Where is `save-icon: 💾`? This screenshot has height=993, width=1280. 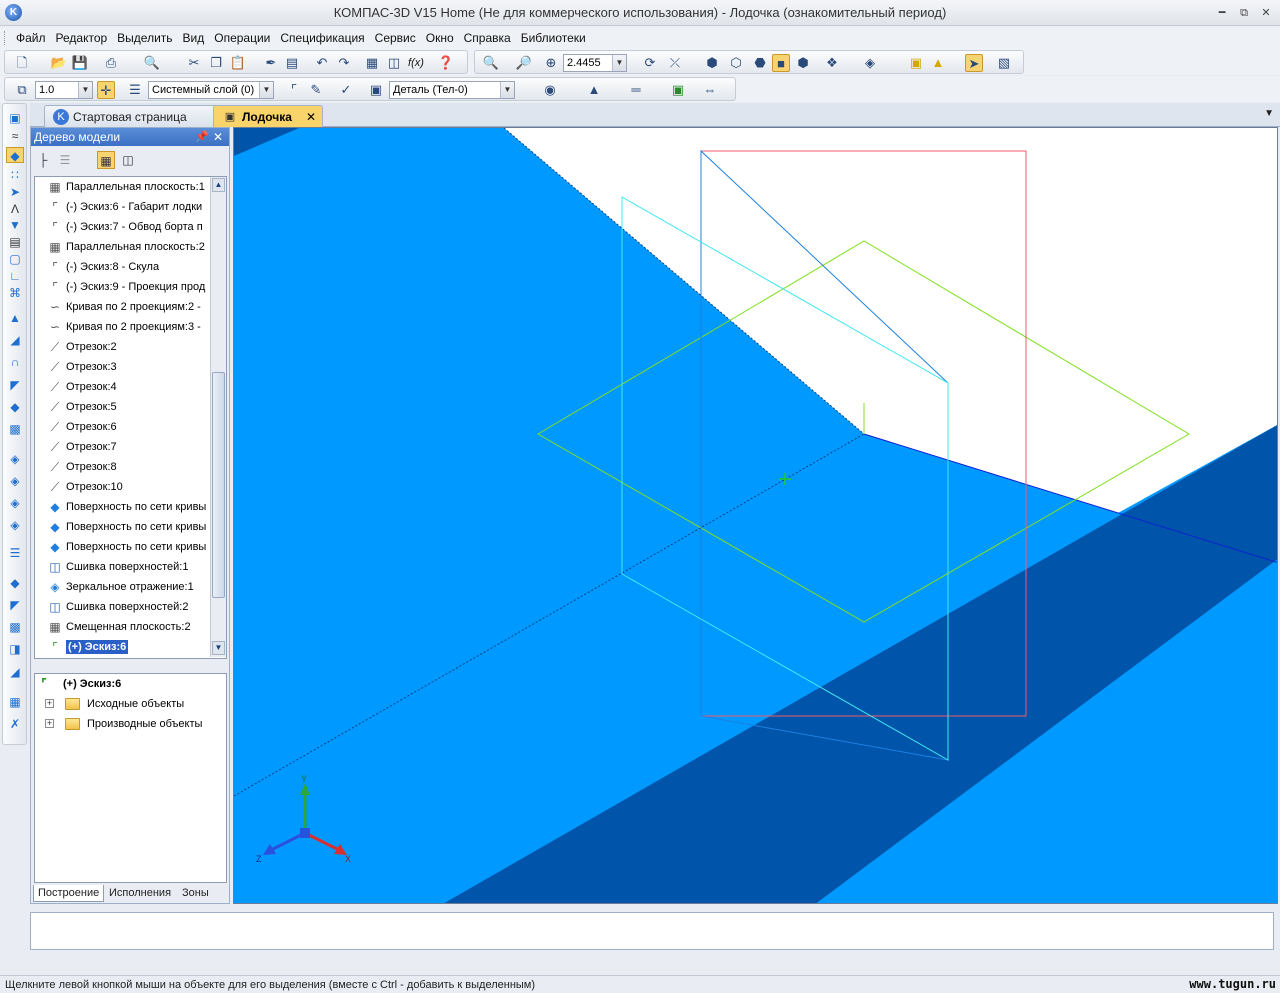 save-icon: 💾 is located at coordinates (80, 63).